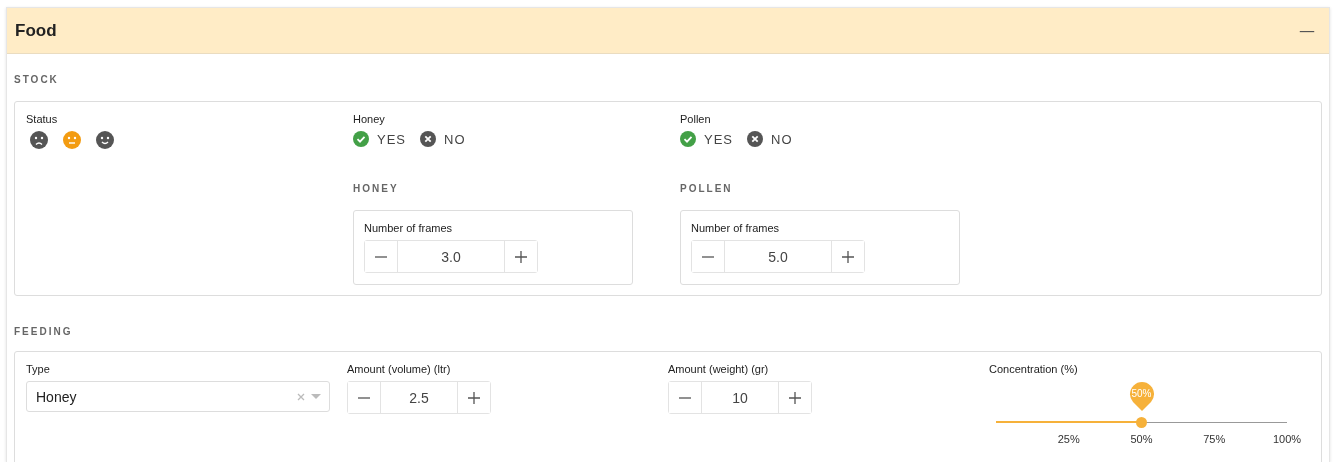 The height and width of the screenshot is (462, 1338). I want to click on section-heading: HONEY, so click(376, 188).